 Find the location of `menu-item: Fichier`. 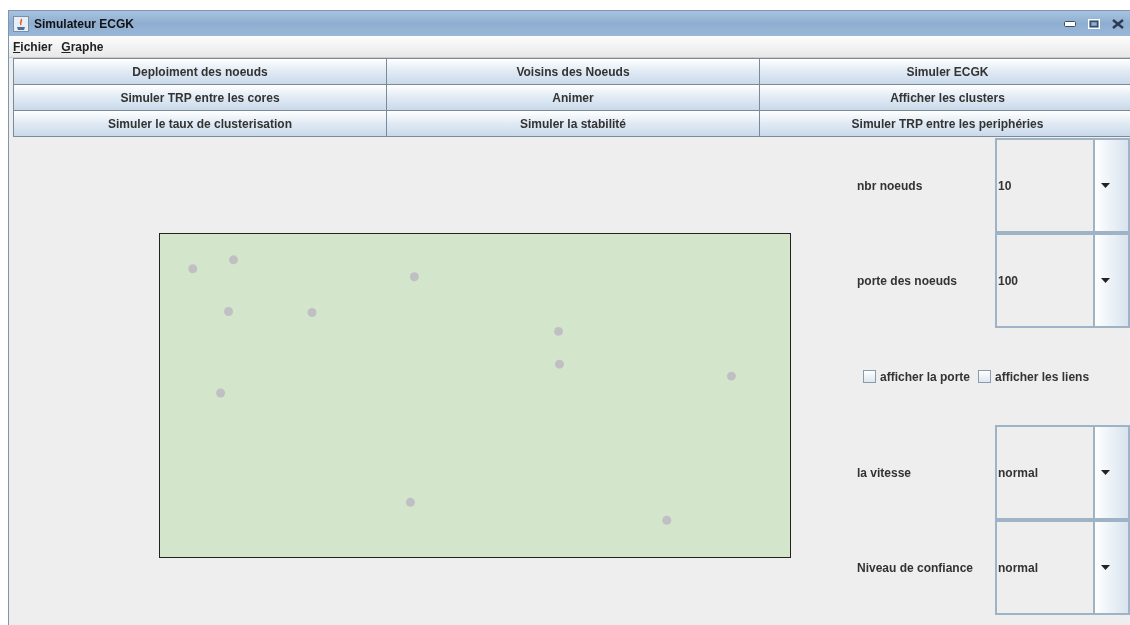

menu-item: Fichier is located at coordinates (33, 46).